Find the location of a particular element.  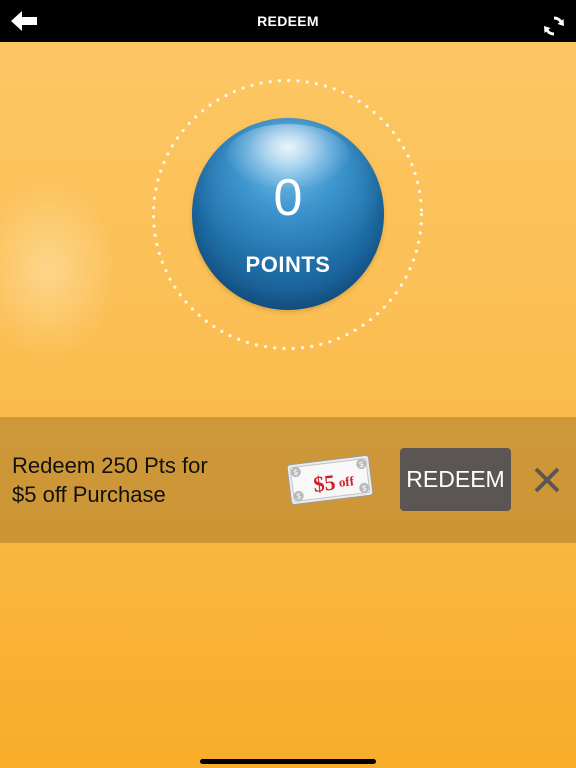

points-orb: 0 POINTS is located at coordinates (288, 214).